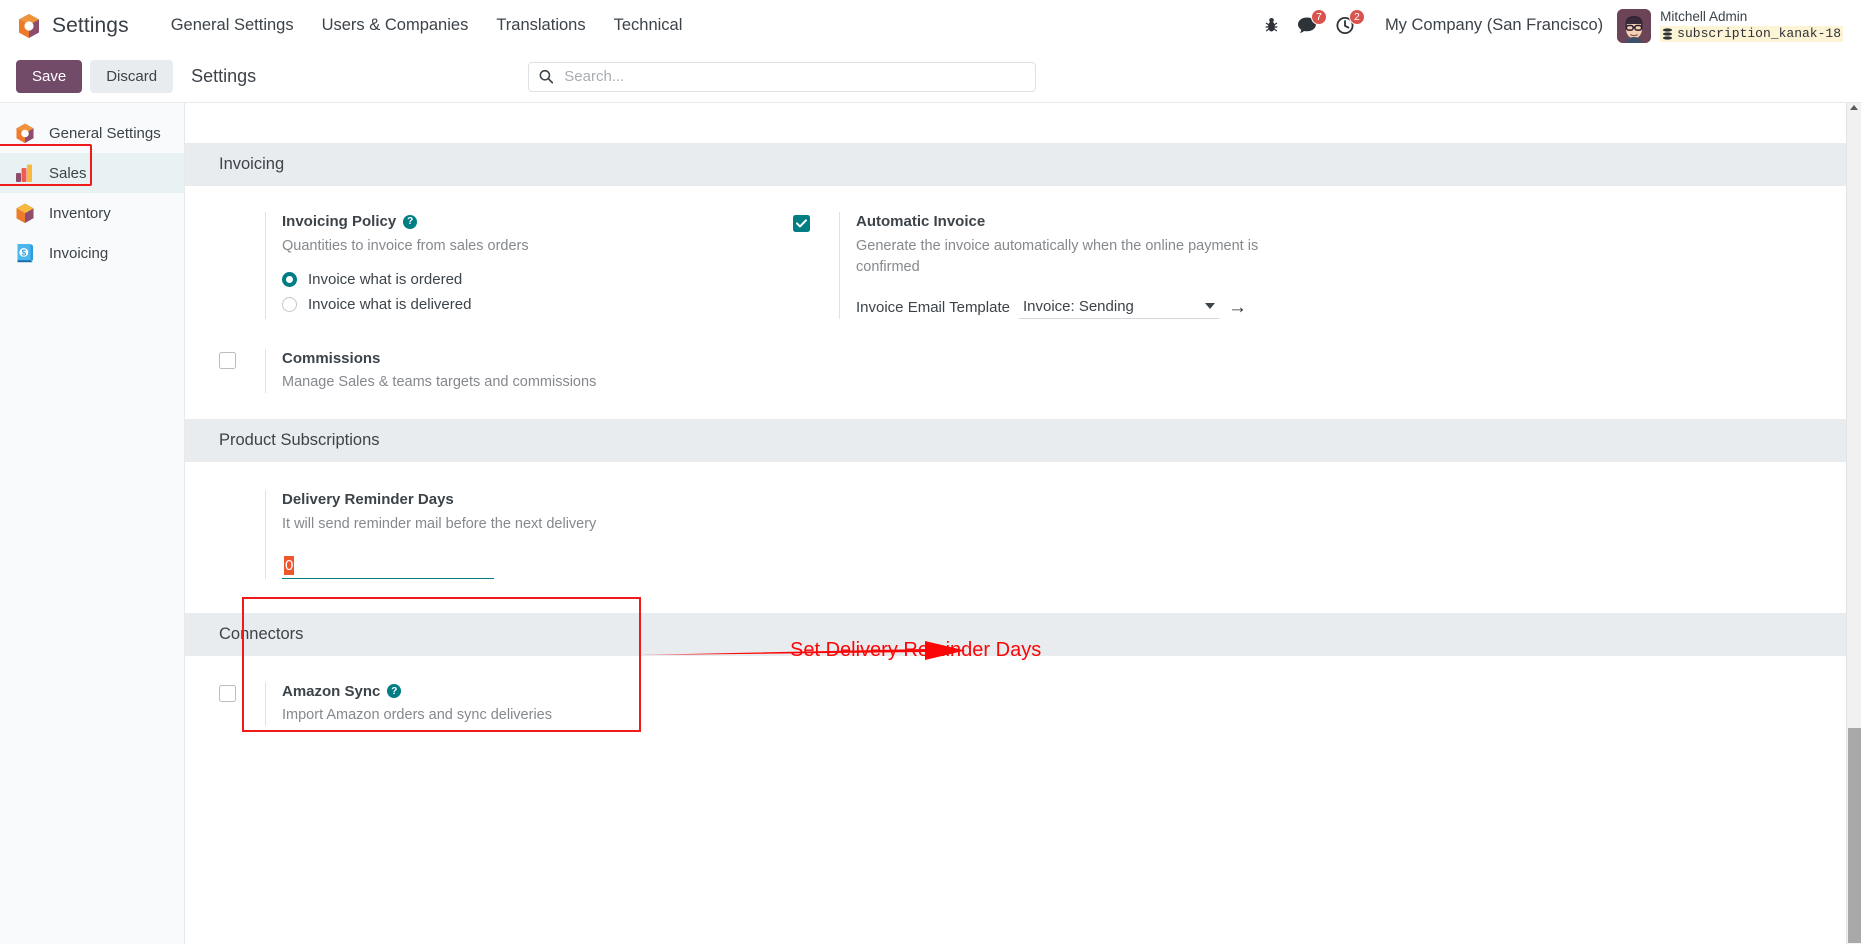 This screenshot has height=945, width=1861. Describe the element at coordinates (1023, 164) in the screenshot. I see `section-header-invoicing: Invoicing` at that location.